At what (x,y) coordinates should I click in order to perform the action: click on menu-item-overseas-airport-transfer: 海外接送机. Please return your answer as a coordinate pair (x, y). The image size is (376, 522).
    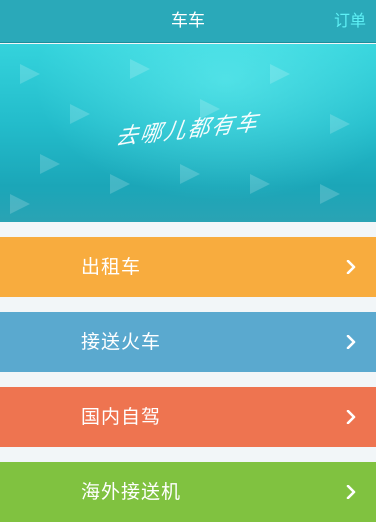
    Looking at the image, I should click on (188, 492).